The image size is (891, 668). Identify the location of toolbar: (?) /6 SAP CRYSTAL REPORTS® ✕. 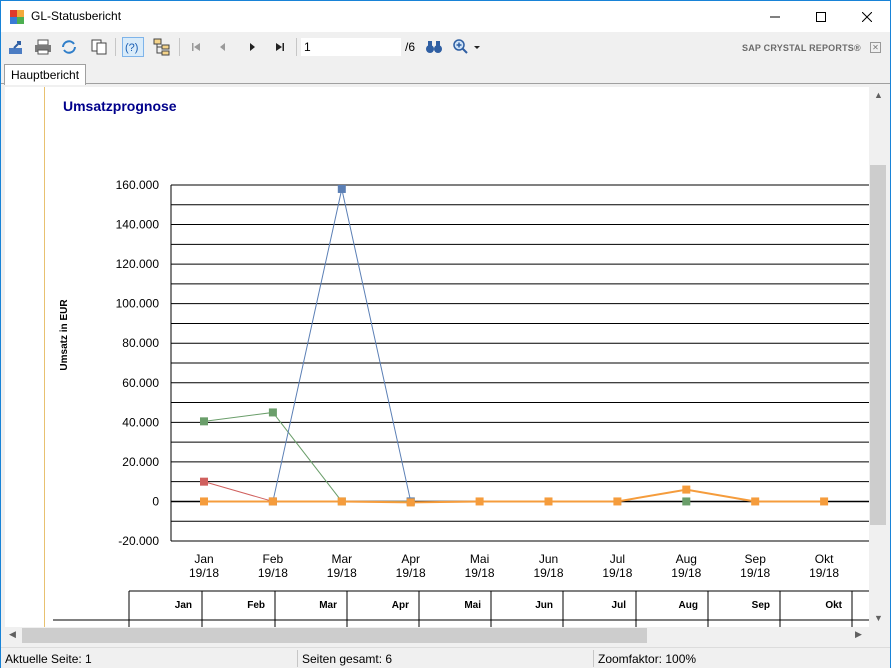
(445, 47).